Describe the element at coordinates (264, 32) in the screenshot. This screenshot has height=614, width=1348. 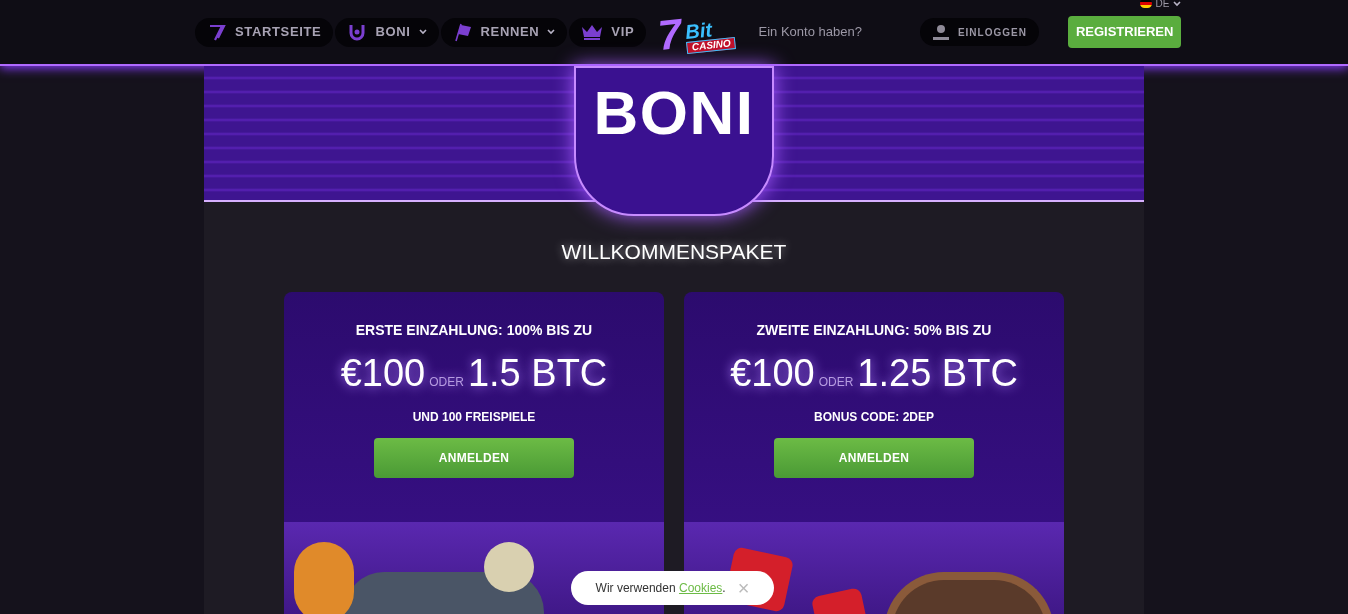
I see `nav-link: STARTSEITE` at that location.